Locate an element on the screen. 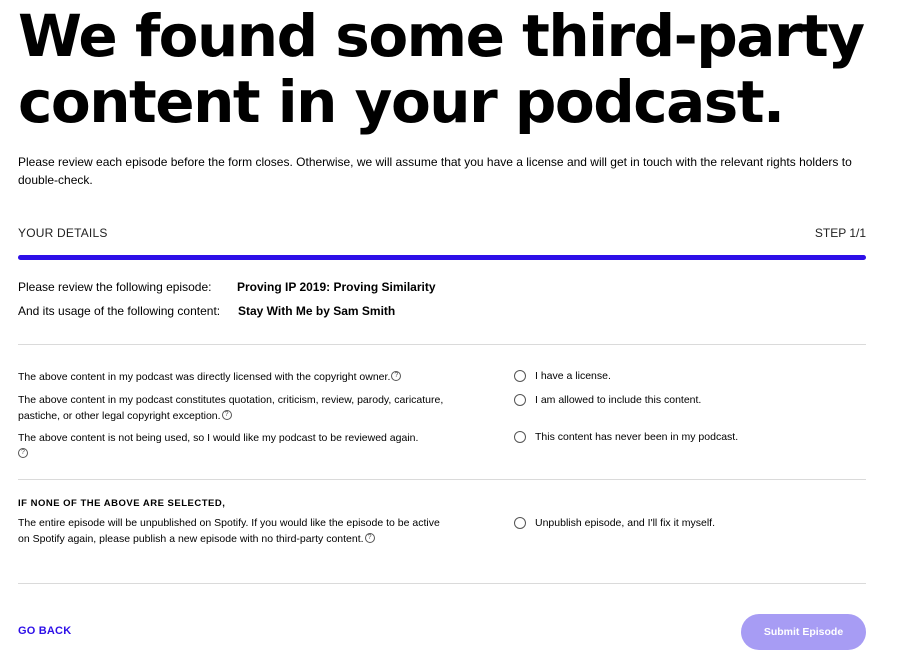 This screenshot has width=909, height=656. go-back-link: GO BACK is located at coordinates (44, 631).